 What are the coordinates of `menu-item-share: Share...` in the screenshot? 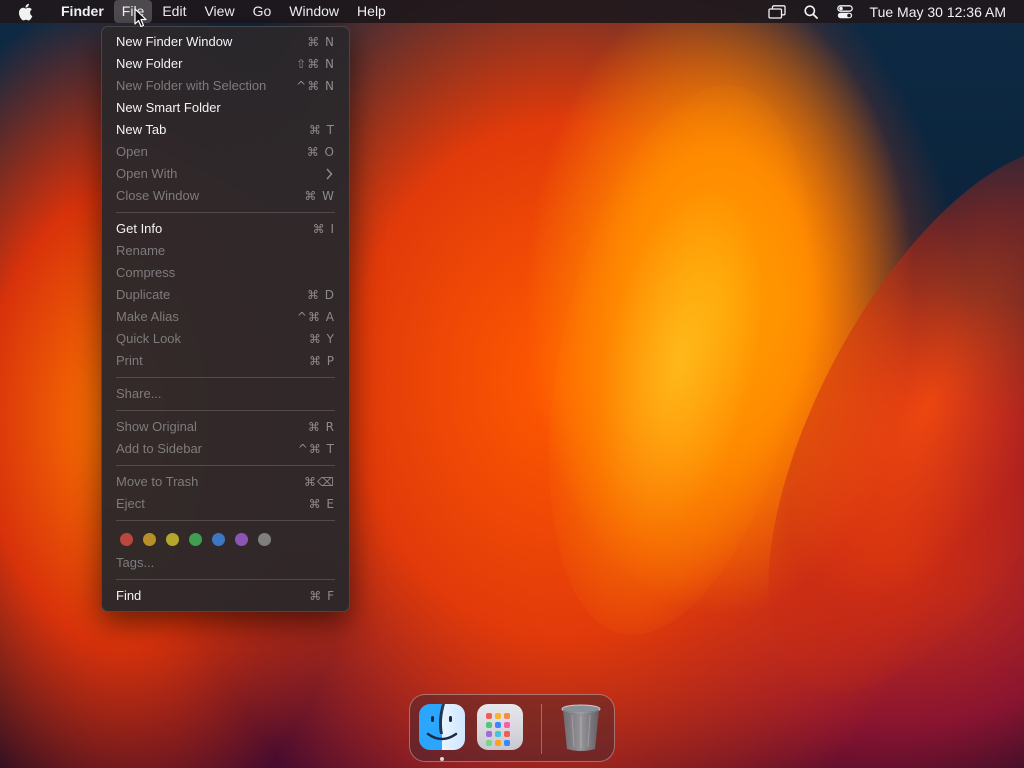 It's located at (225, 394).